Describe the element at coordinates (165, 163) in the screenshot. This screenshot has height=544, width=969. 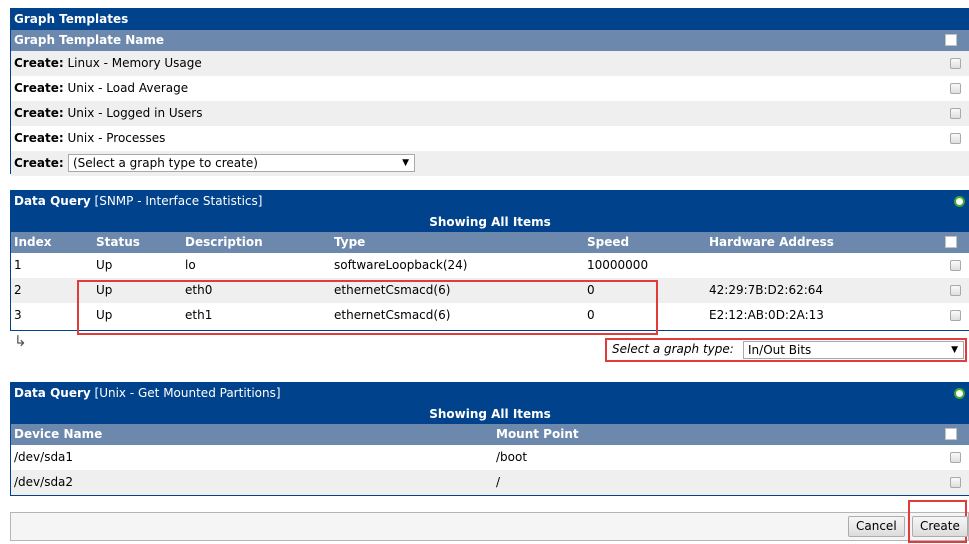
I see `graph-type-select-value: (Select a graph type to create)` at that location.